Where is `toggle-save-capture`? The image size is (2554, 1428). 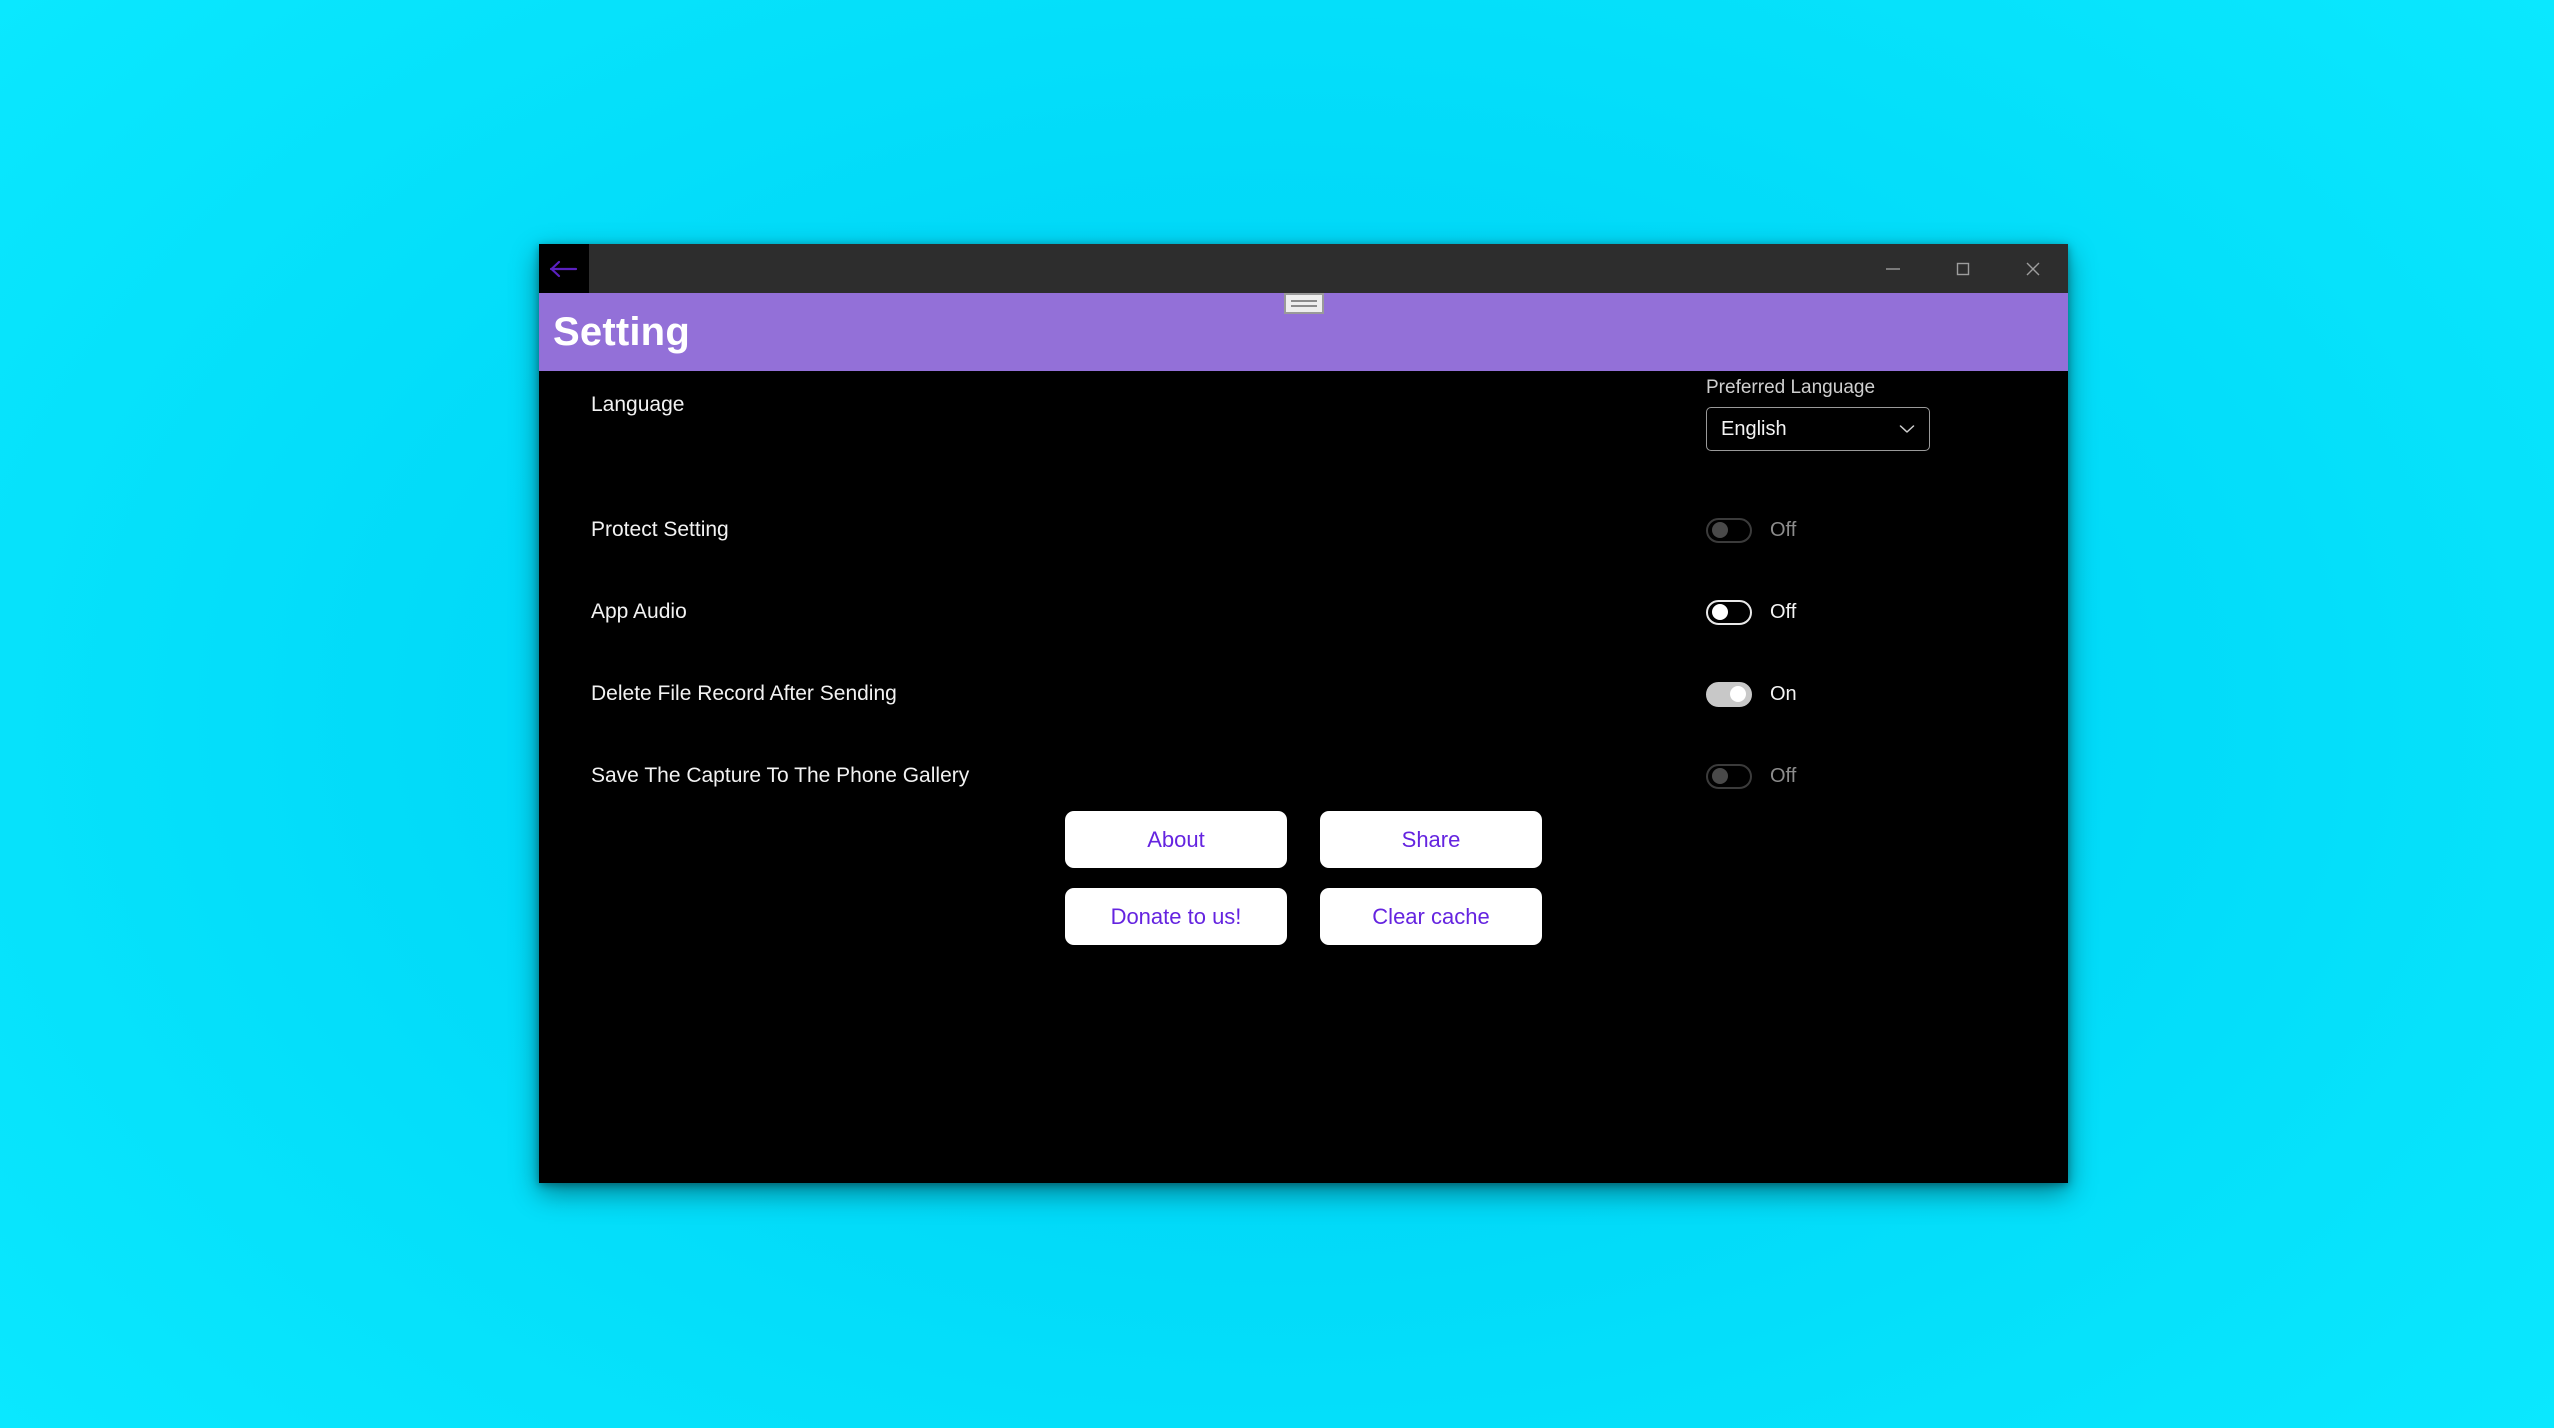 toggle-save-capture is located at coordinates (1729, 776).